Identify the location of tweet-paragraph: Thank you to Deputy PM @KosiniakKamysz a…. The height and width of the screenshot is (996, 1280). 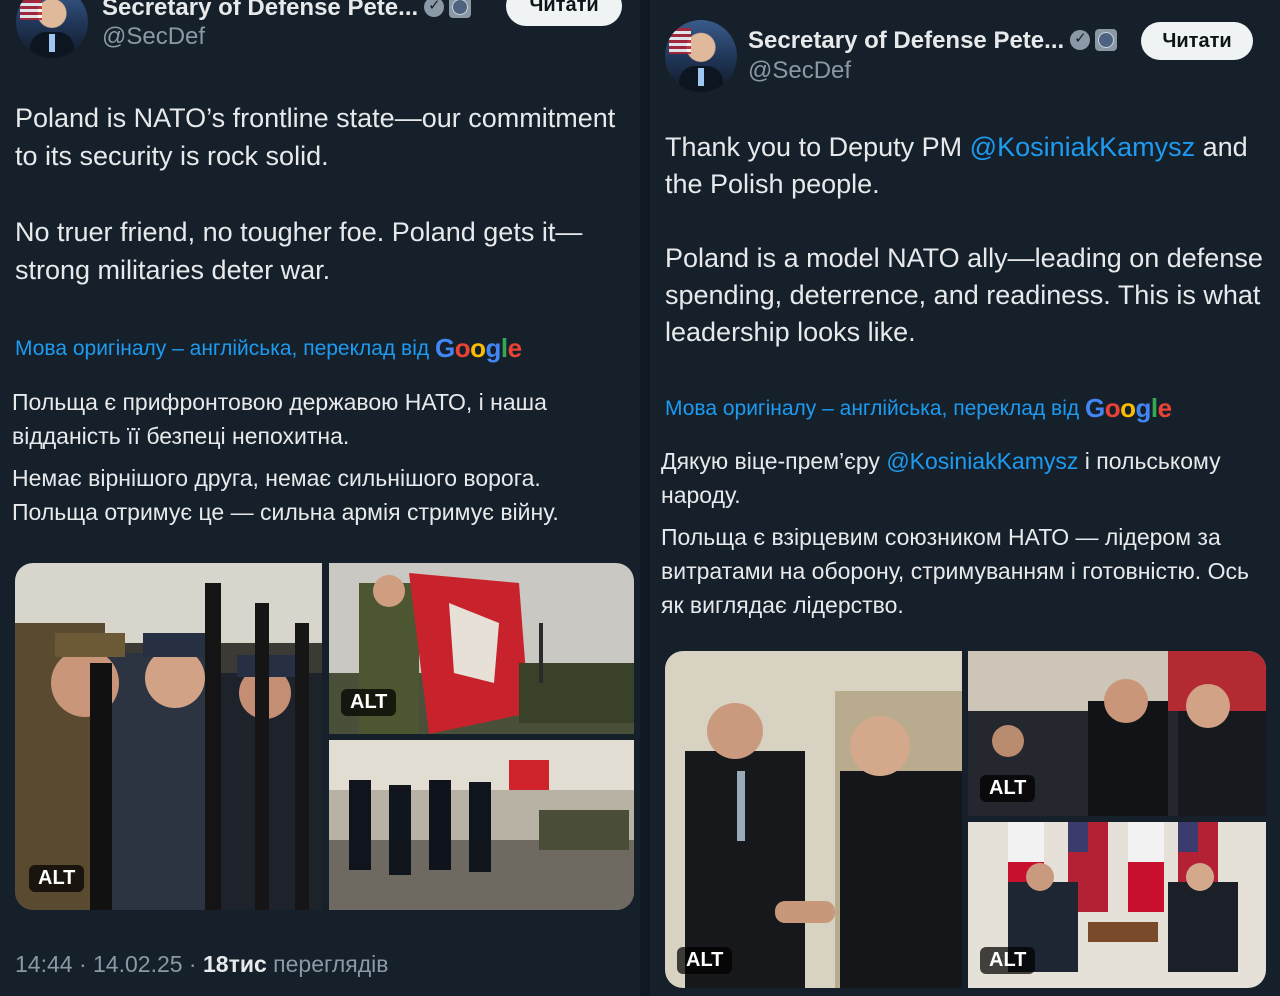
(970, 166).